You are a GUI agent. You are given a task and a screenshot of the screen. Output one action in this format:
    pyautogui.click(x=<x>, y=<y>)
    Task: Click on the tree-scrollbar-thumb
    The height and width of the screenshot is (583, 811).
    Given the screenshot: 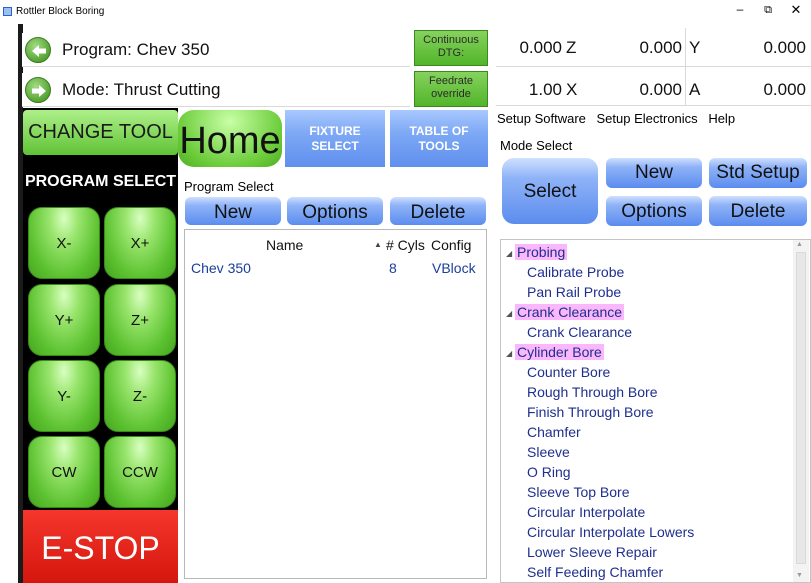 What is the action you would take?
    pyautogui.click(x=801, y=408)
    